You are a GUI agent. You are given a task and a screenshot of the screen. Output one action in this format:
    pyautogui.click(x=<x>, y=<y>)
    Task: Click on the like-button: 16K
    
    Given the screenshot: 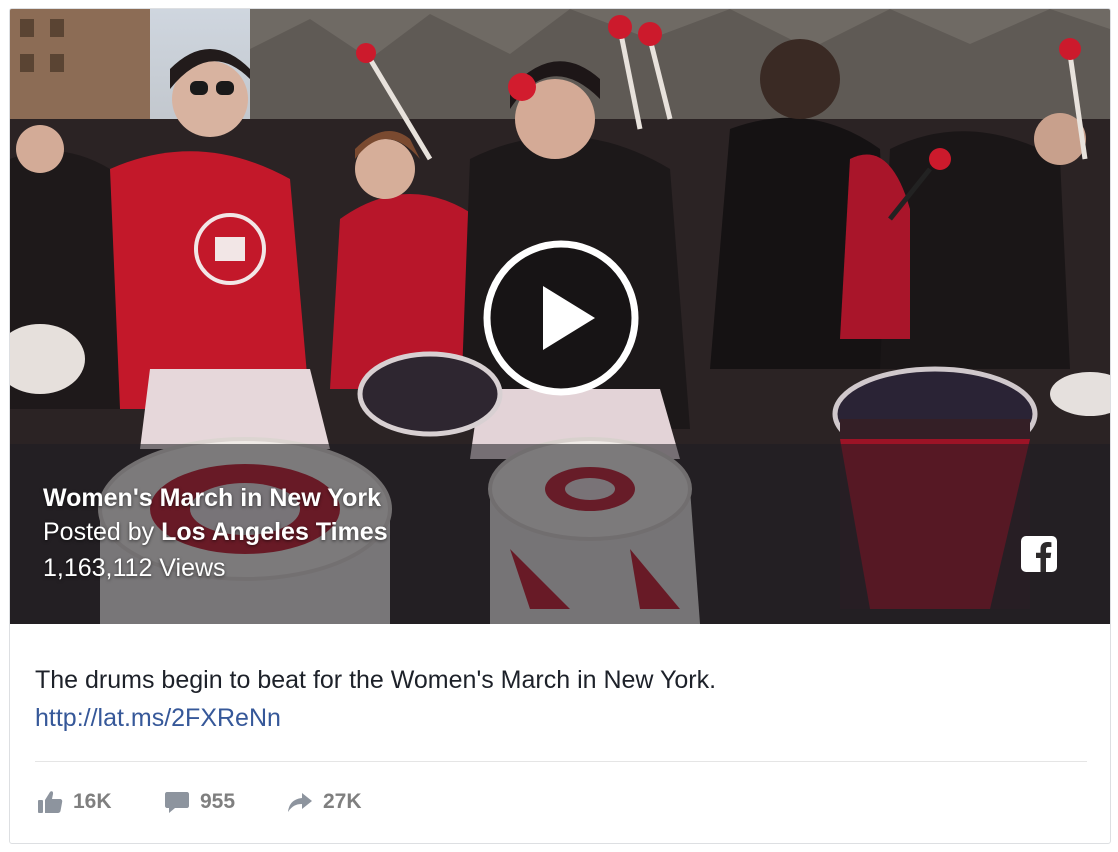 What is the action you would take?
    pyautogui.click(x=74, y=802)
    